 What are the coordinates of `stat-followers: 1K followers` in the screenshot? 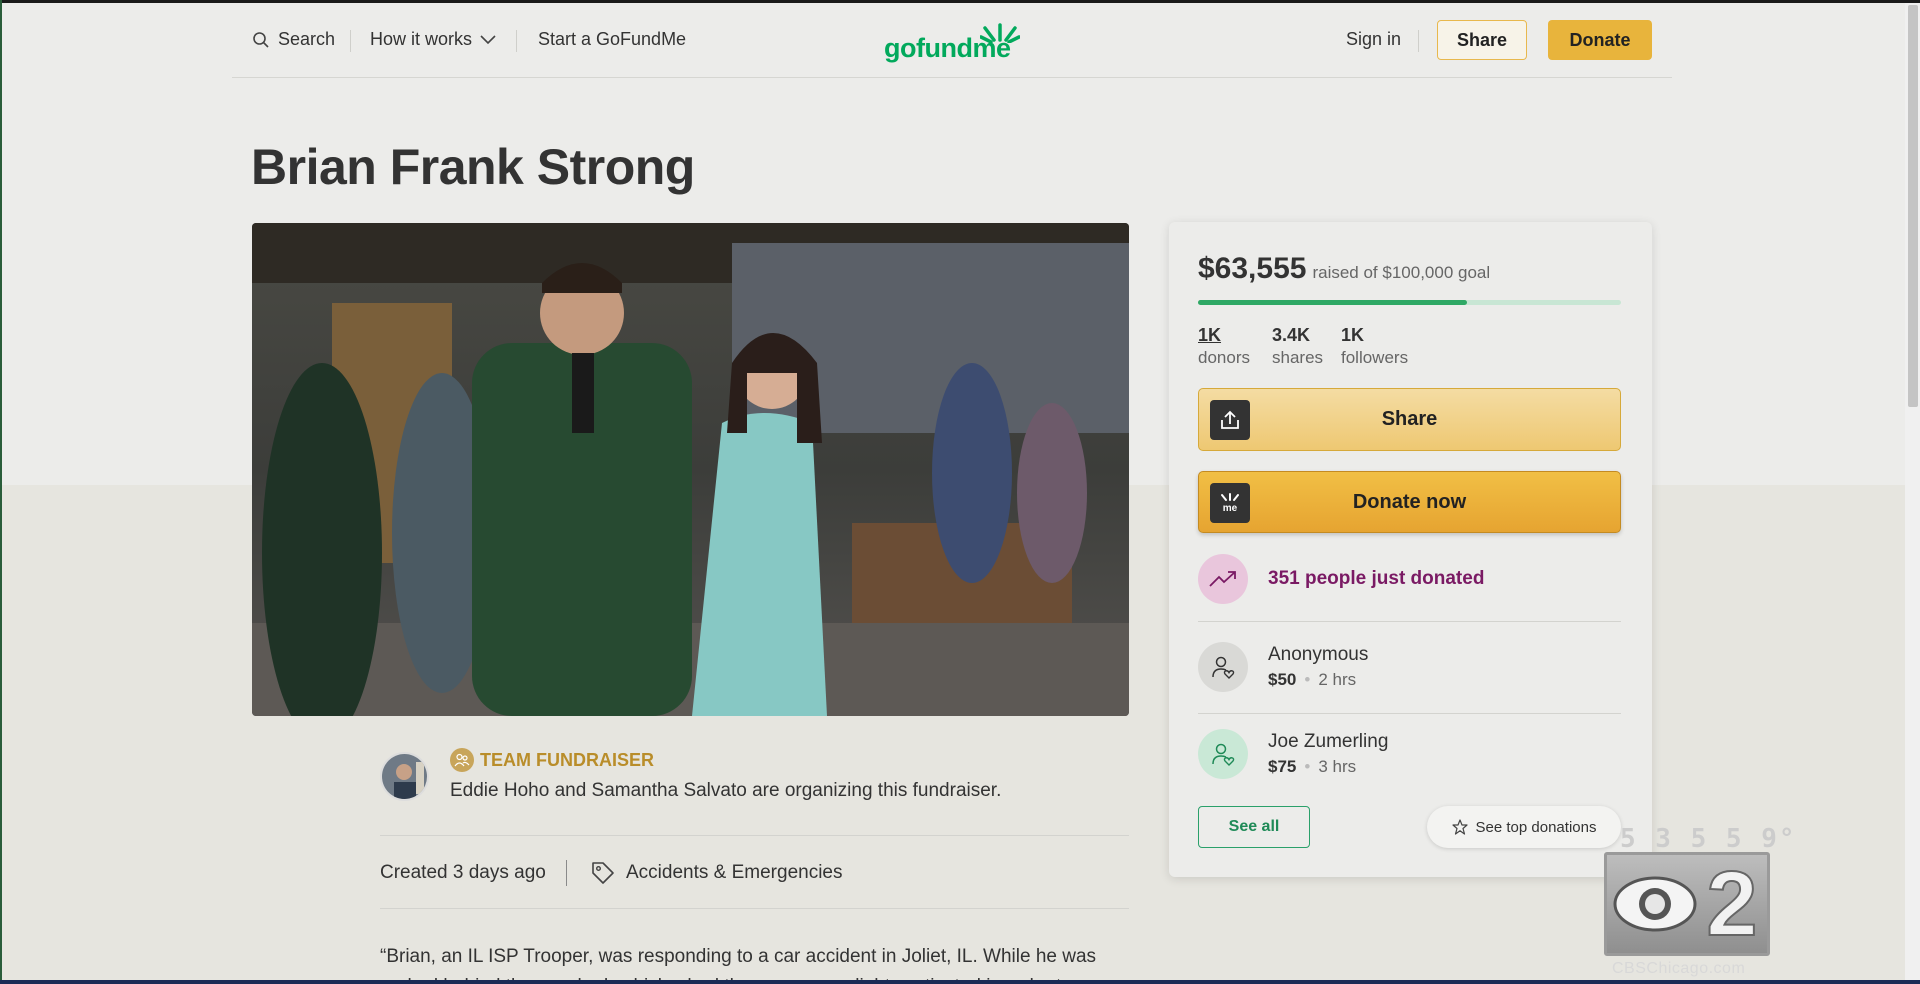 It's located at (1374, 346).